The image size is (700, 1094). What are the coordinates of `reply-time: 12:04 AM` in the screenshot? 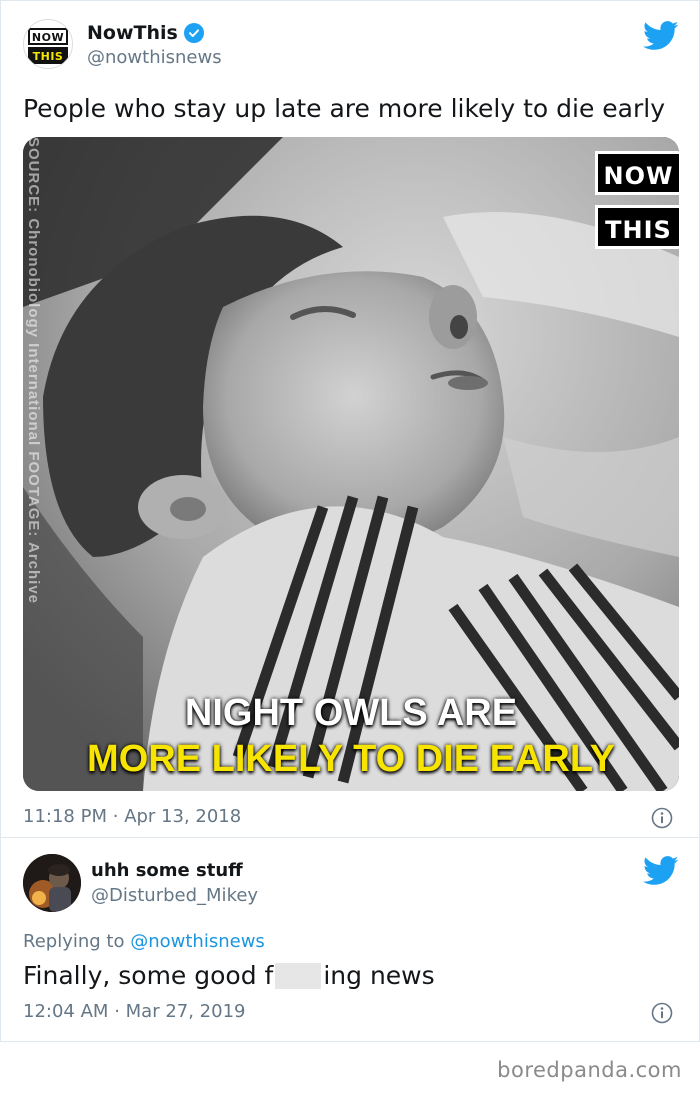 It's located at (66, 1011).